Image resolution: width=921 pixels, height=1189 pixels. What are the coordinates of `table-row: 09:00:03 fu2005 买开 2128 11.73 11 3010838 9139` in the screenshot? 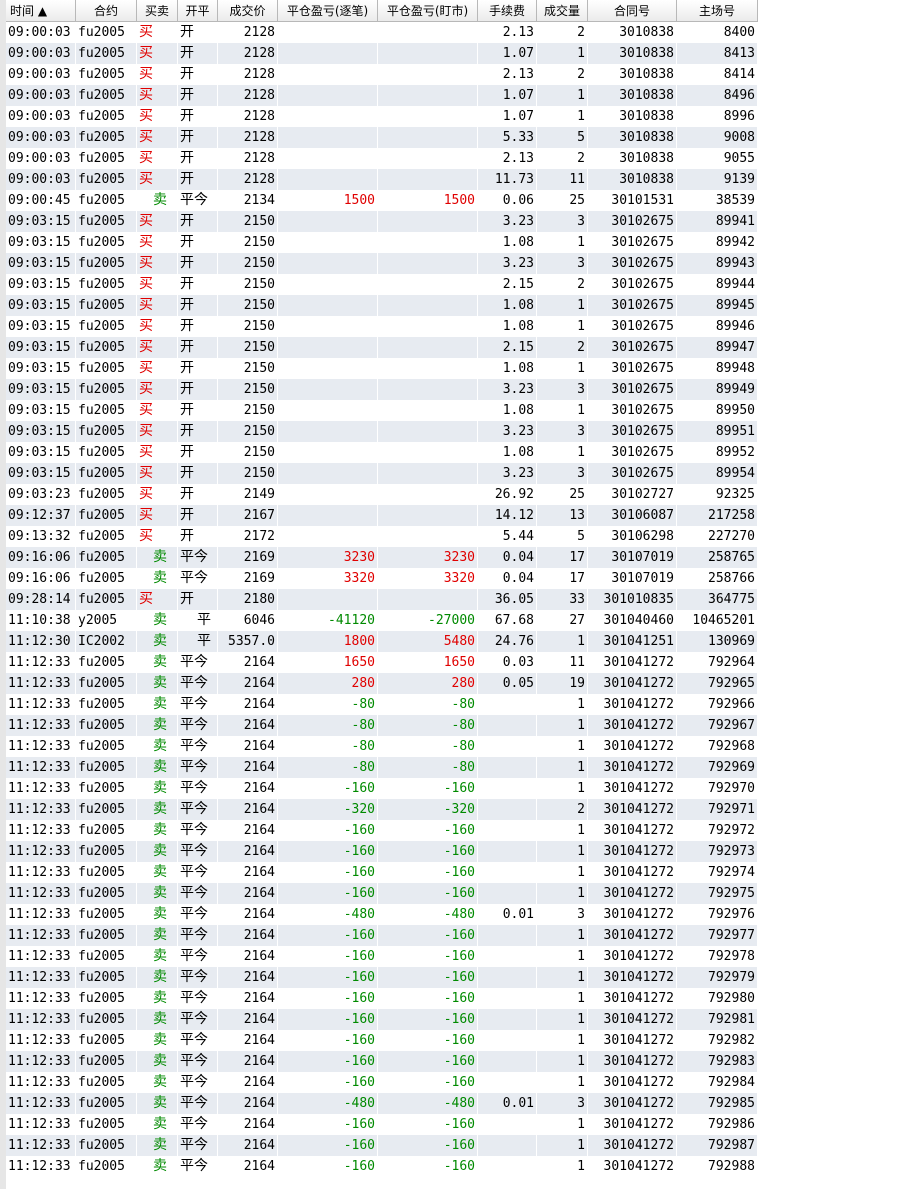 It's located at (382, 179).